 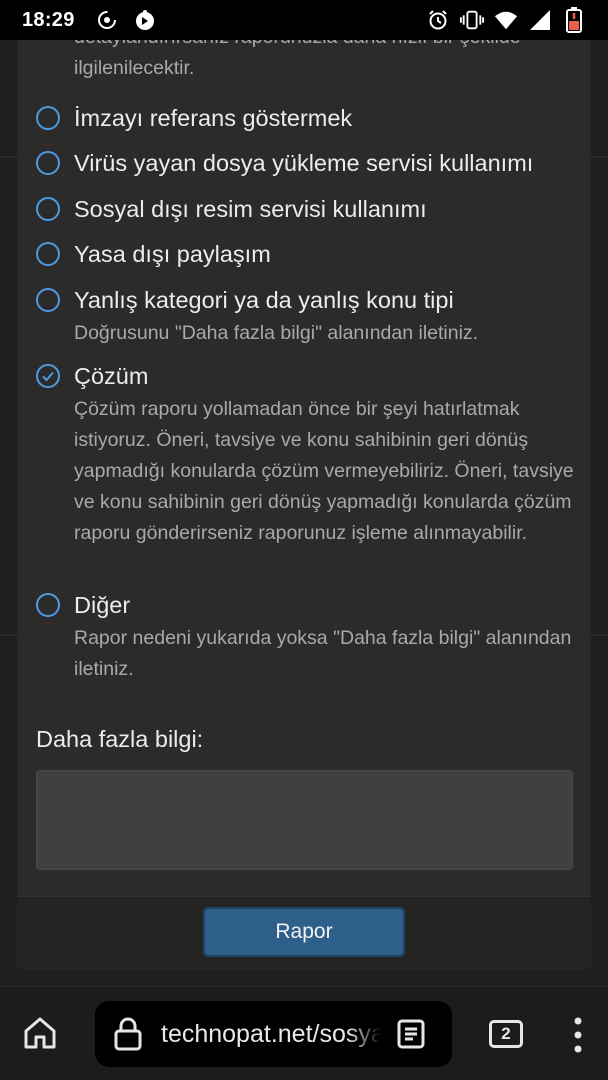 What do you see at coordinates (48, 19) in the screenshot?
I see `status-time: 18:29` at bounding box center [48, 19].